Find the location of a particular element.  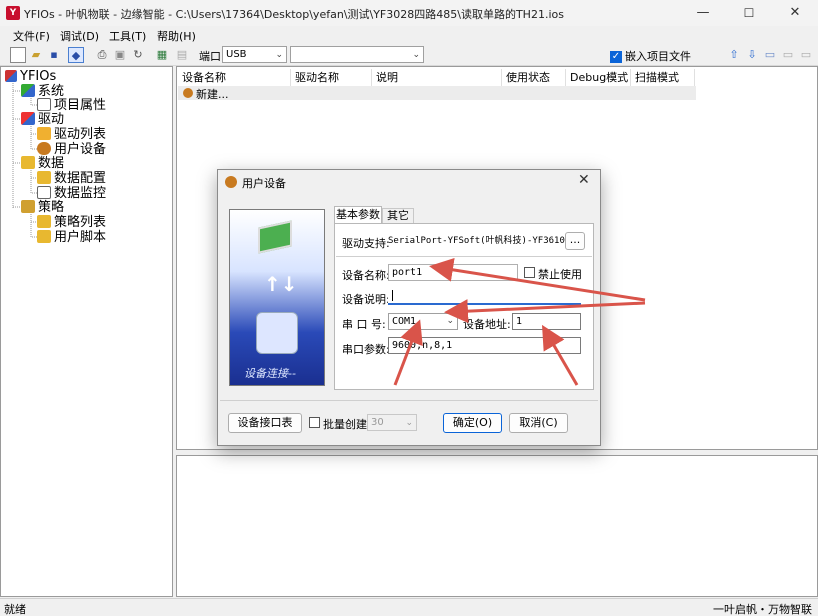

tab-basic: 基本参数 is located at coordinates (358, 215).